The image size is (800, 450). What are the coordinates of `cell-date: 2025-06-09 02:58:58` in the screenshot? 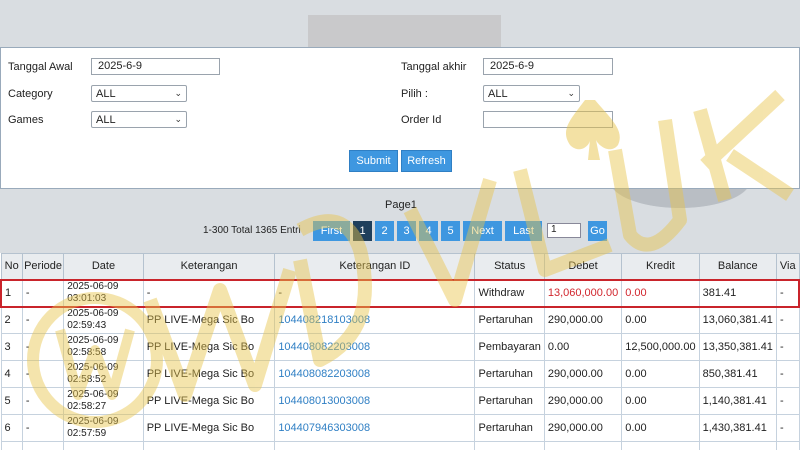 It's located at (103, 347).